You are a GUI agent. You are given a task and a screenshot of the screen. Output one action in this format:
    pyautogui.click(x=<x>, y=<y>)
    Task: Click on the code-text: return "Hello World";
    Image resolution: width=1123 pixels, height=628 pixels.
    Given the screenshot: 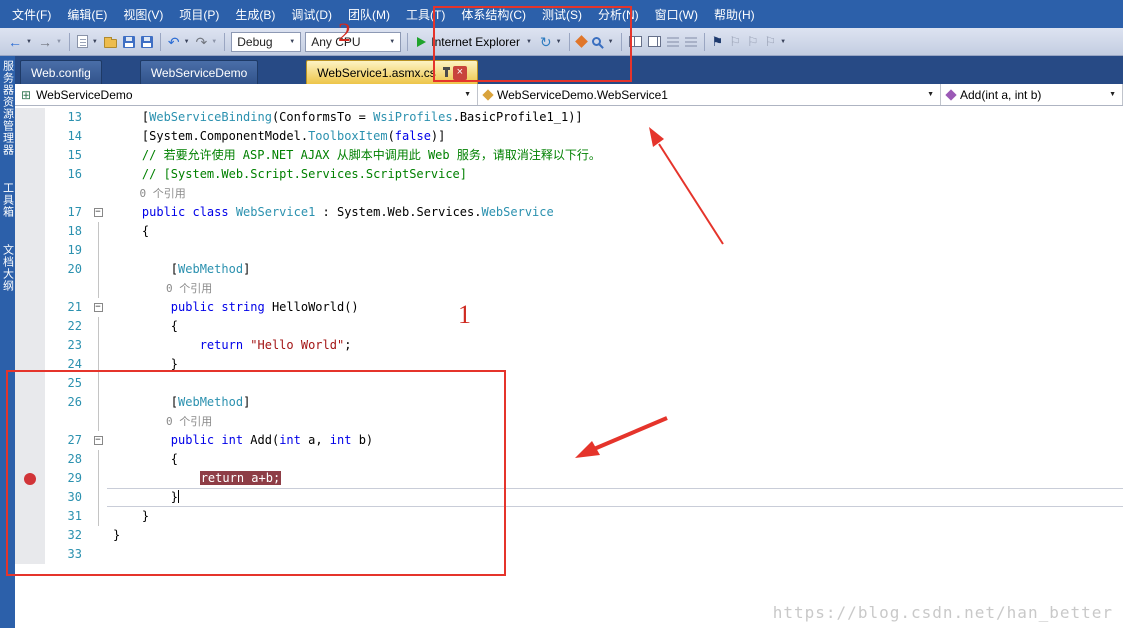 What is the action you would take?
    pyautogui.click(x=615, y=345)
    